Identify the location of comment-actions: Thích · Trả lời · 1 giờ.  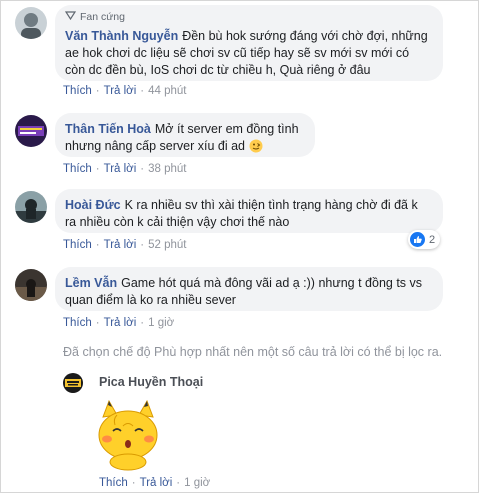
(119, 323).